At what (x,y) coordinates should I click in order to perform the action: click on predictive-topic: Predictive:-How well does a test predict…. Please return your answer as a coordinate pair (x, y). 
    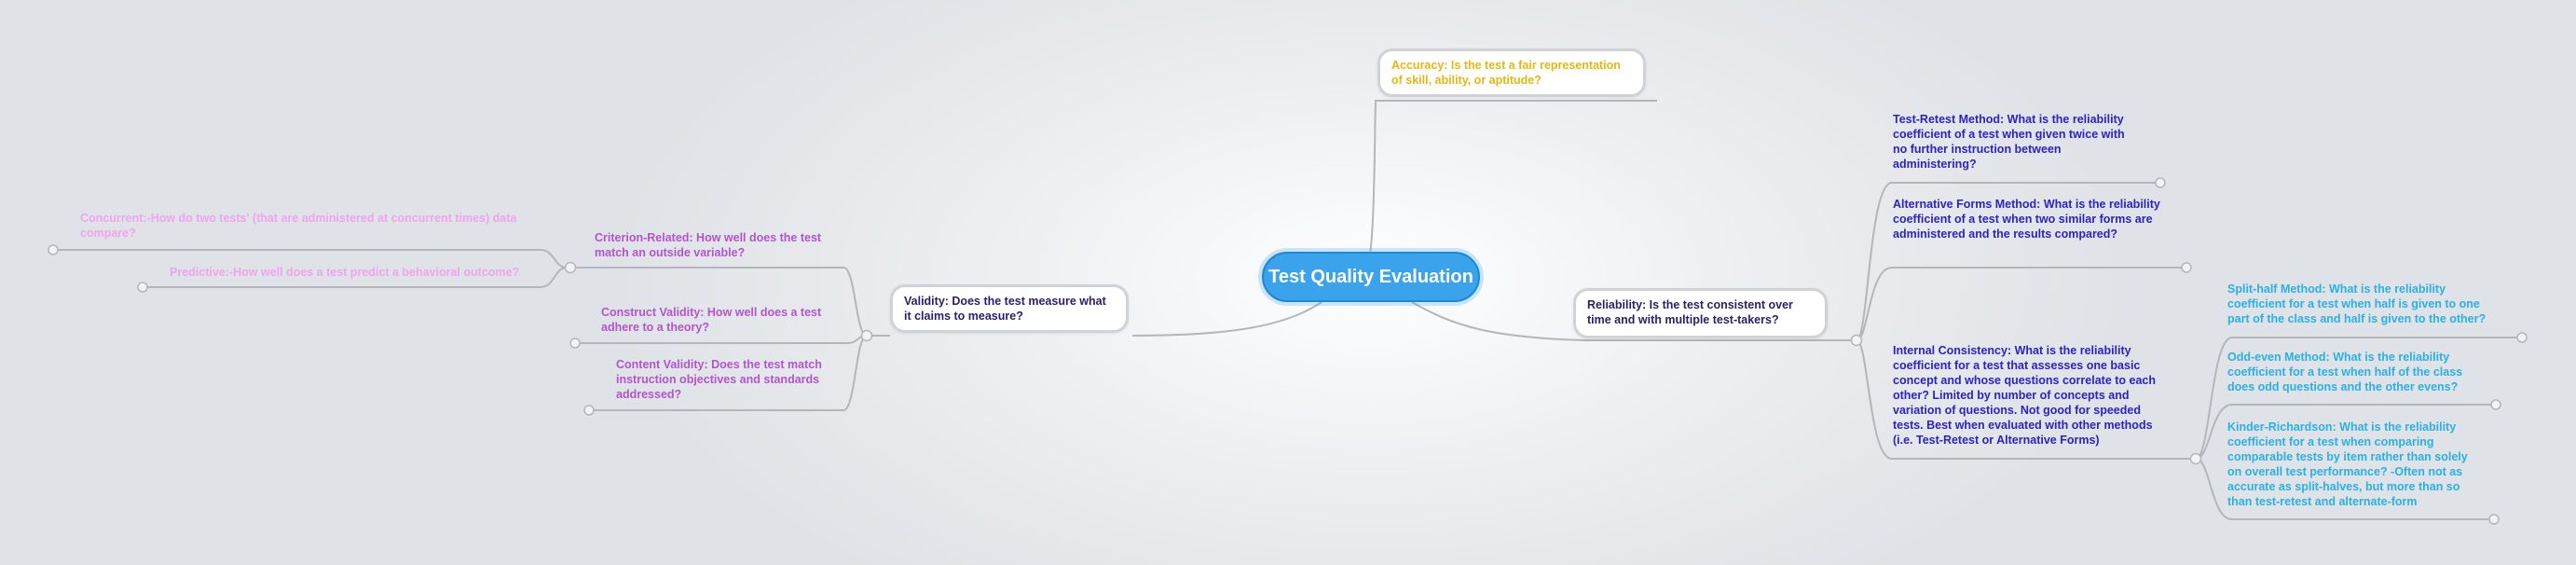
    Looking at the image, I should click on (365, 272).